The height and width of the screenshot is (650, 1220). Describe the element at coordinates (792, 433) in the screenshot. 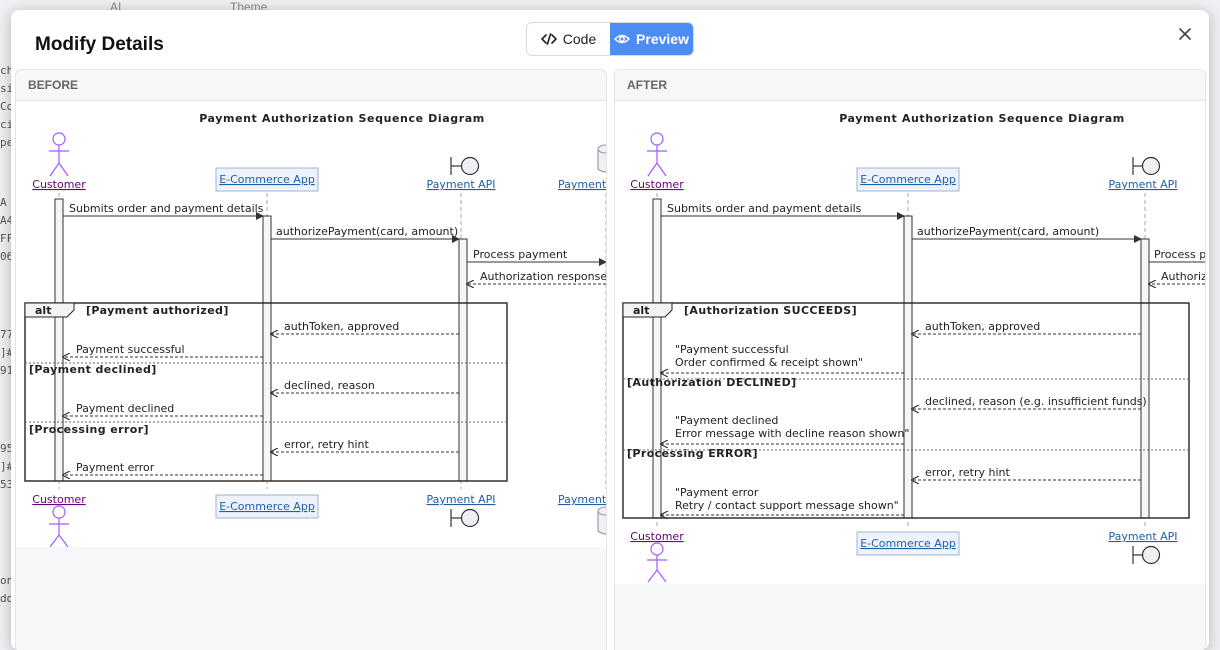

I see `message-label: Error message with decline reason shown"` at that location.